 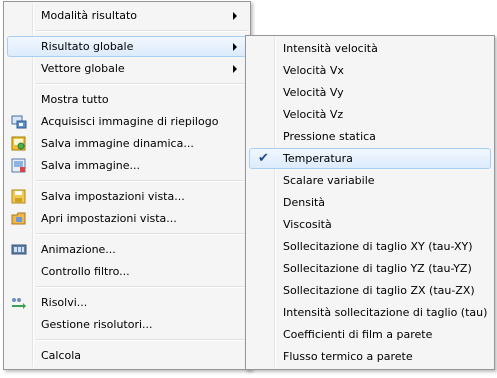 I want to click on menu-item-label: Sollecitazione di taglio XY (tau-XY), so click(x=378, y=246).